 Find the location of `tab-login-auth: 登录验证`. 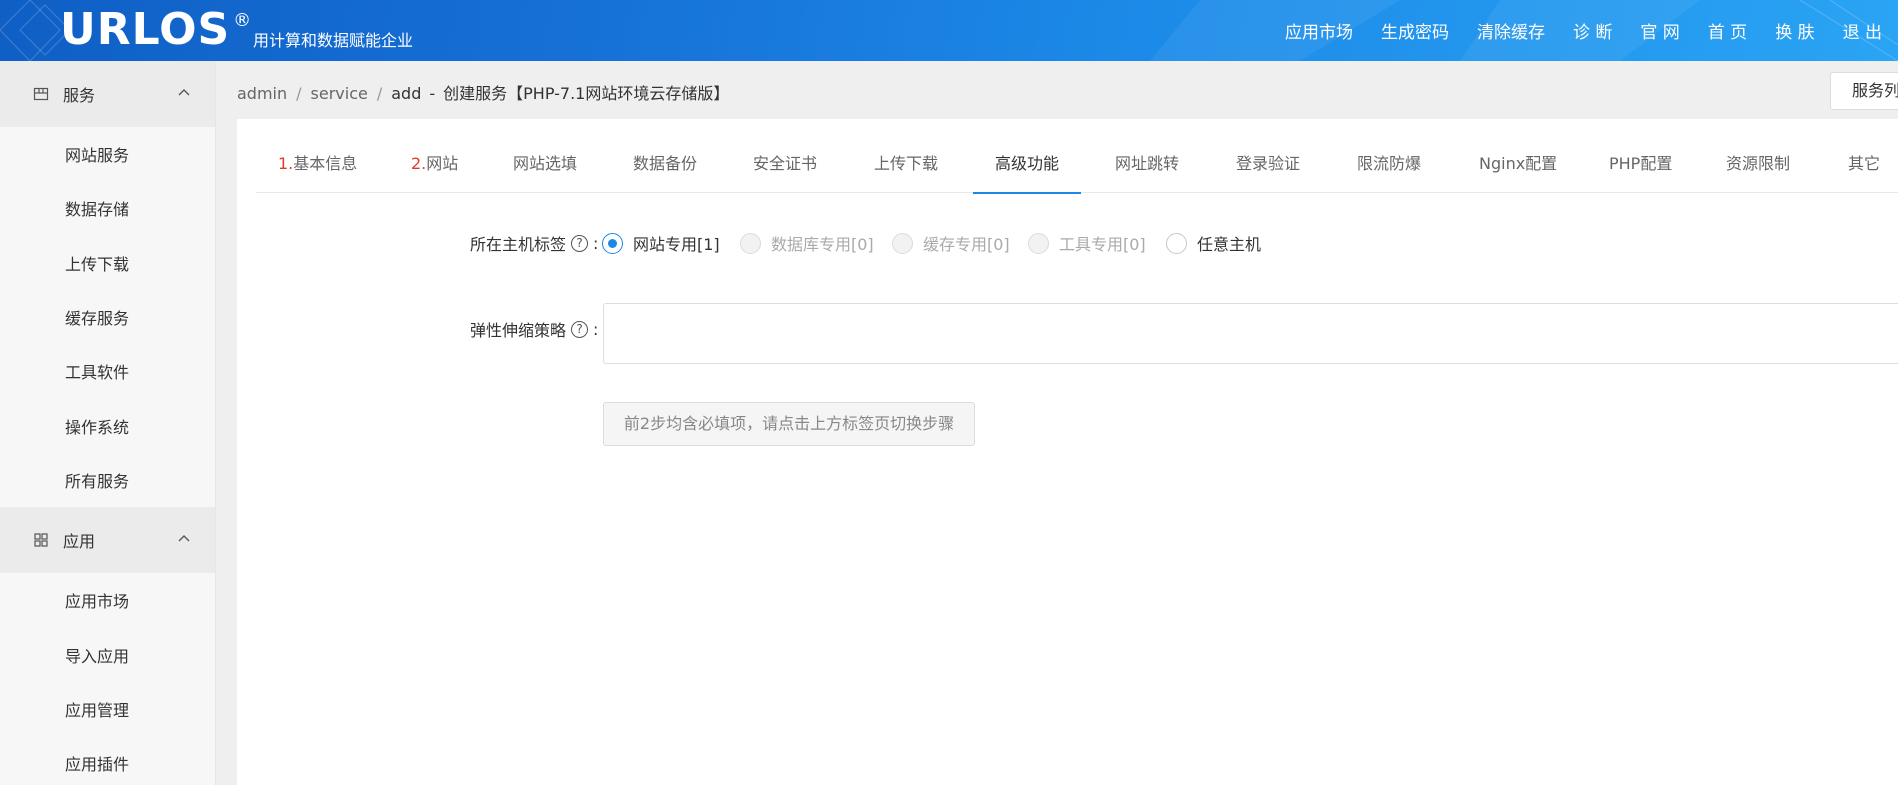

tab-login-auth: 登录验证 is located at coordinates (1268, 166).